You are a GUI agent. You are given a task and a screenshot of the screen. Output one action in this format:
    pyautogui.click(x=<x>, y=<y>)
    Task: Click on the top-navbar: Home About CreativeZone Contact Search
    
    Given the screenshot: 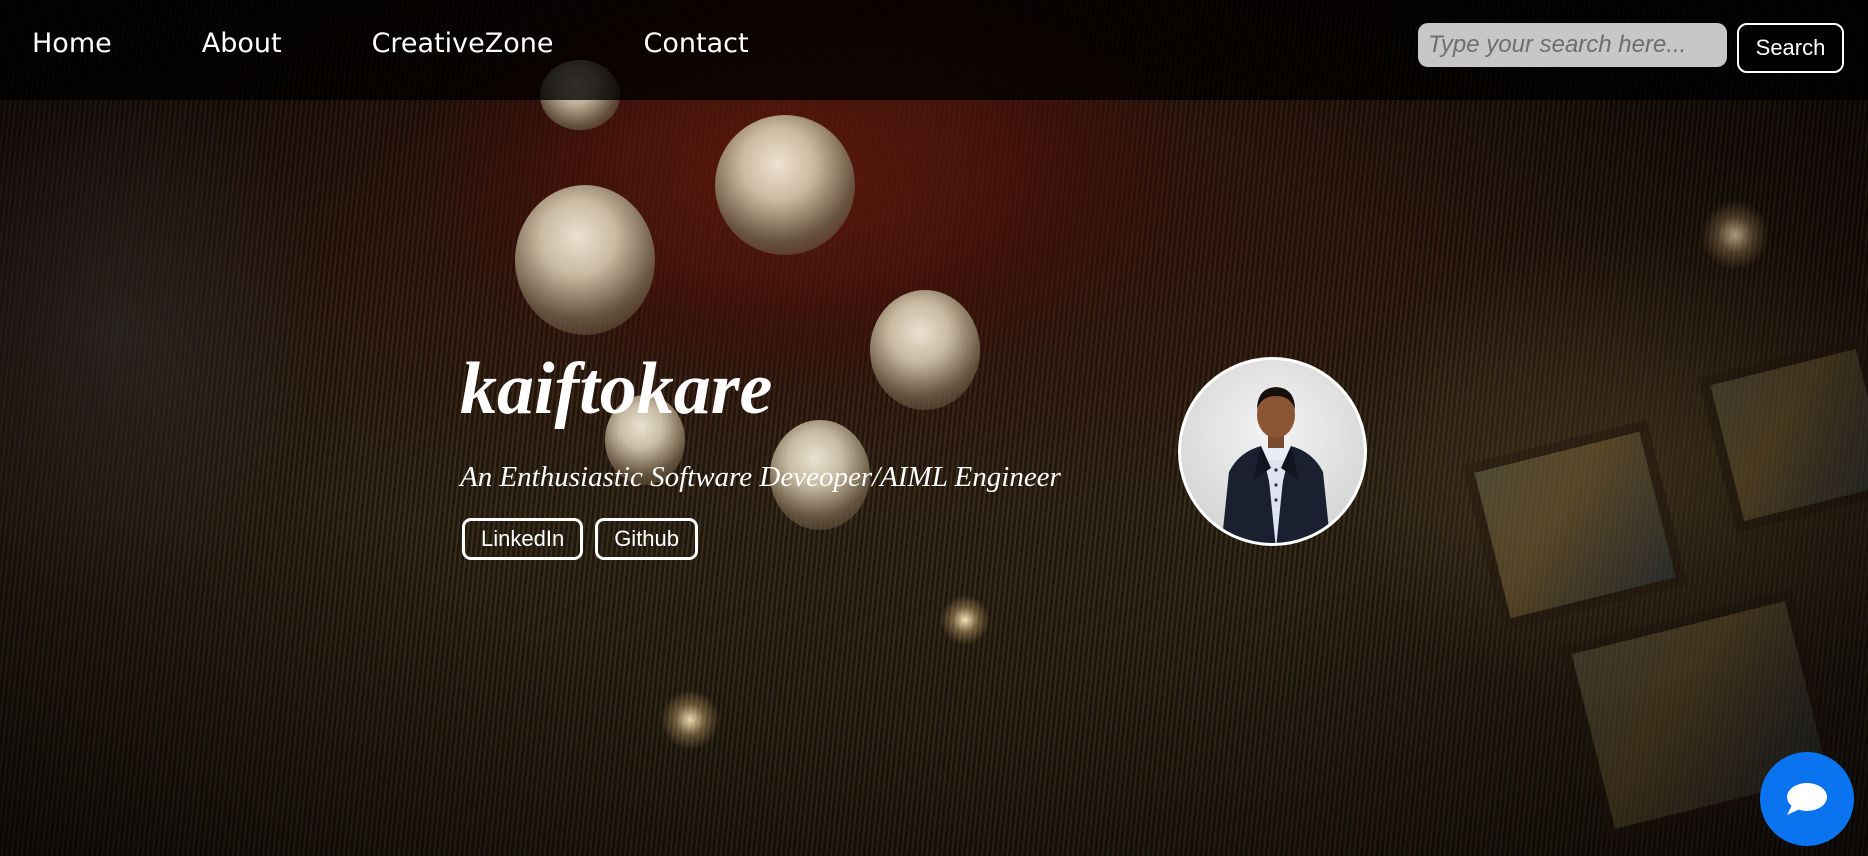 What is the action you would take?
    pyautogui.click(x=934, y=50)
    